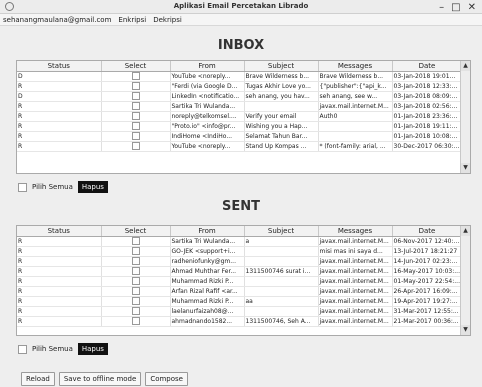  Describe the element at coordinates (59, 76) in the screenshot. I see `table-cell: D` at that location.